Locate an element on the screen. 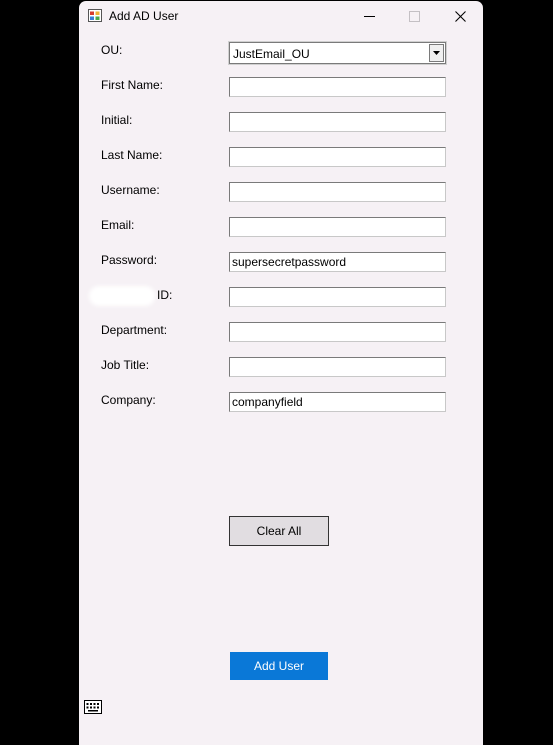  chevron-down-icon is located at coordinates (436, 53).